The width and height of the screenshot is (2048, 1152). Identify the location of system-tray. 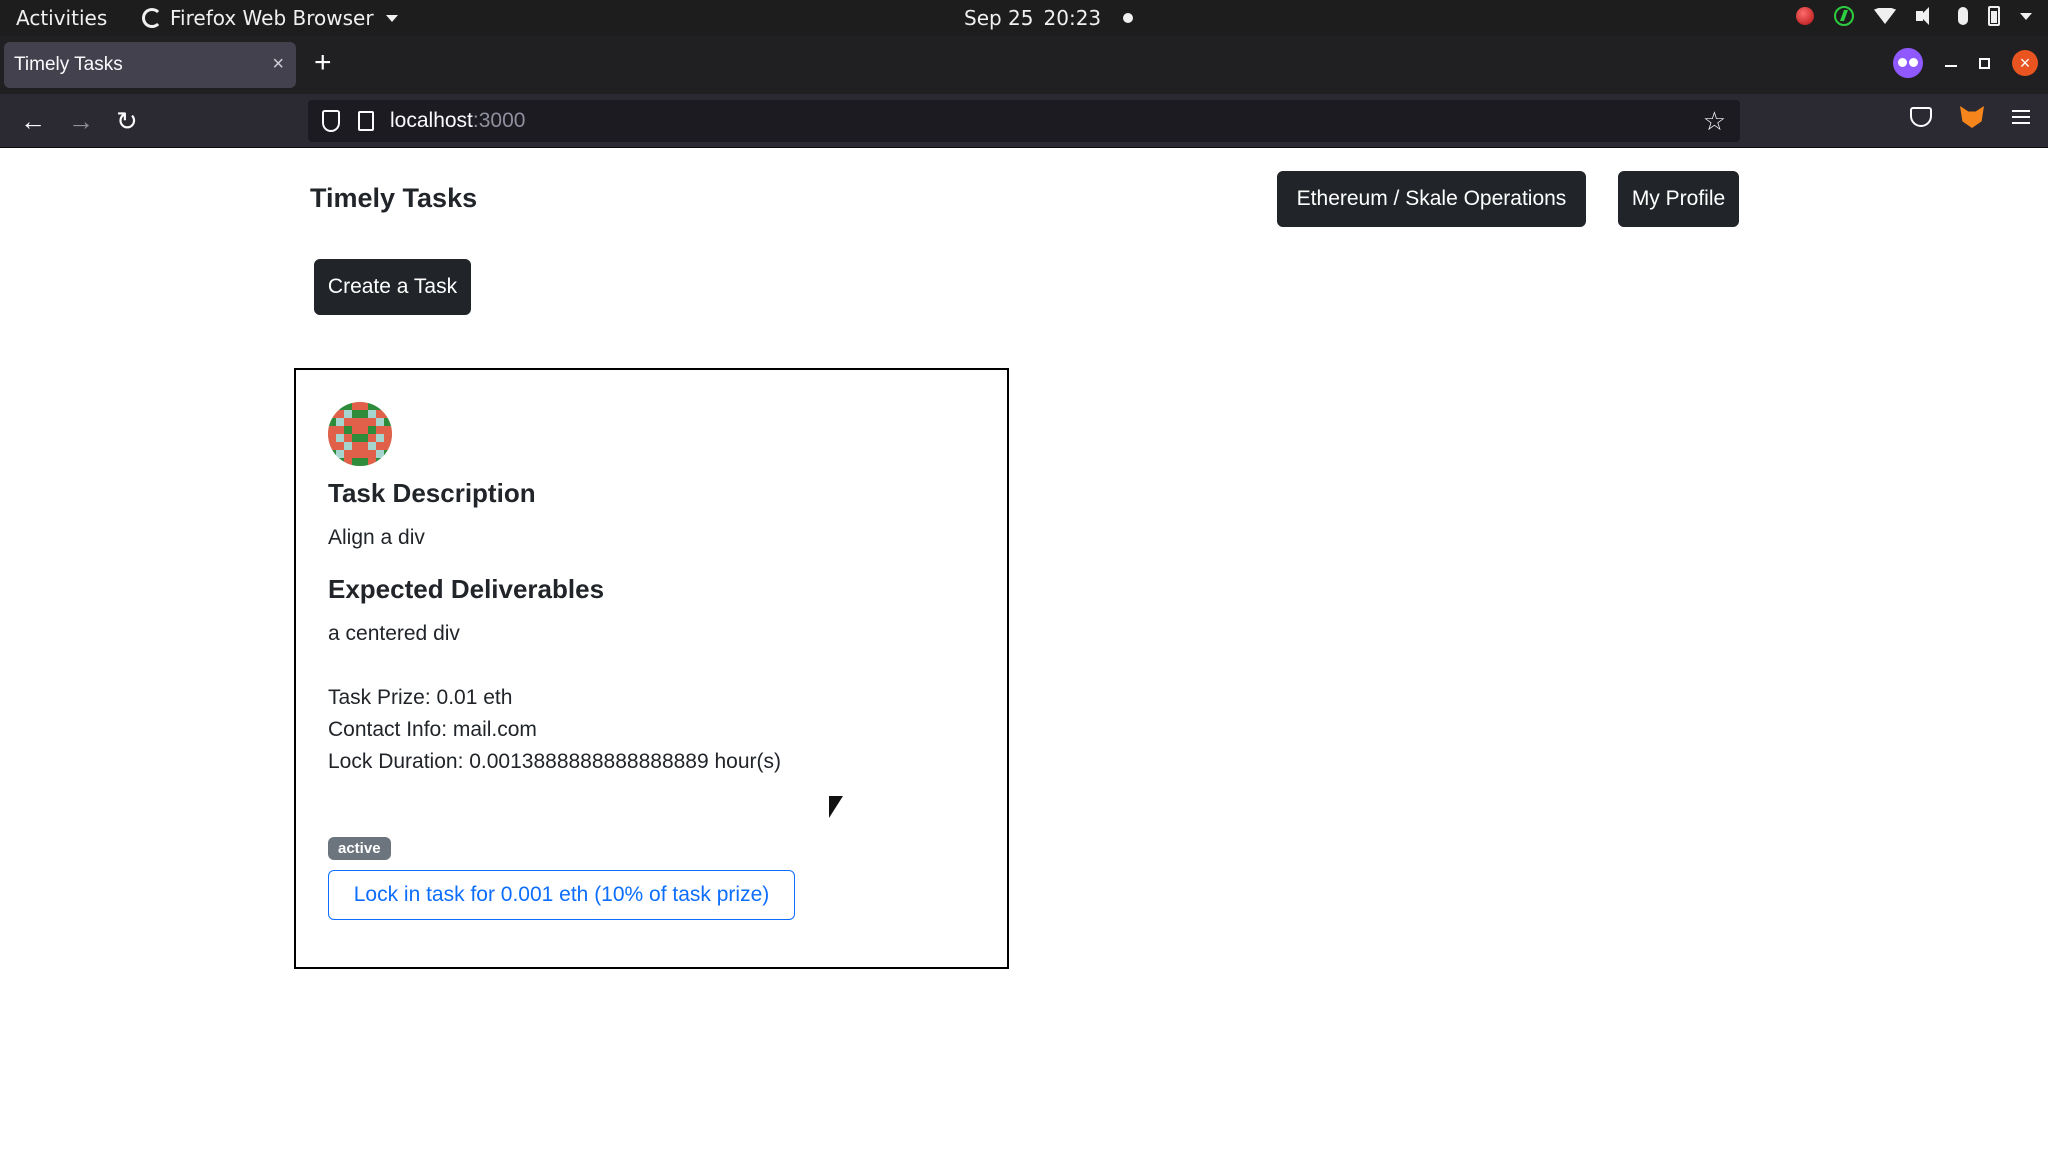
(1914, 16).